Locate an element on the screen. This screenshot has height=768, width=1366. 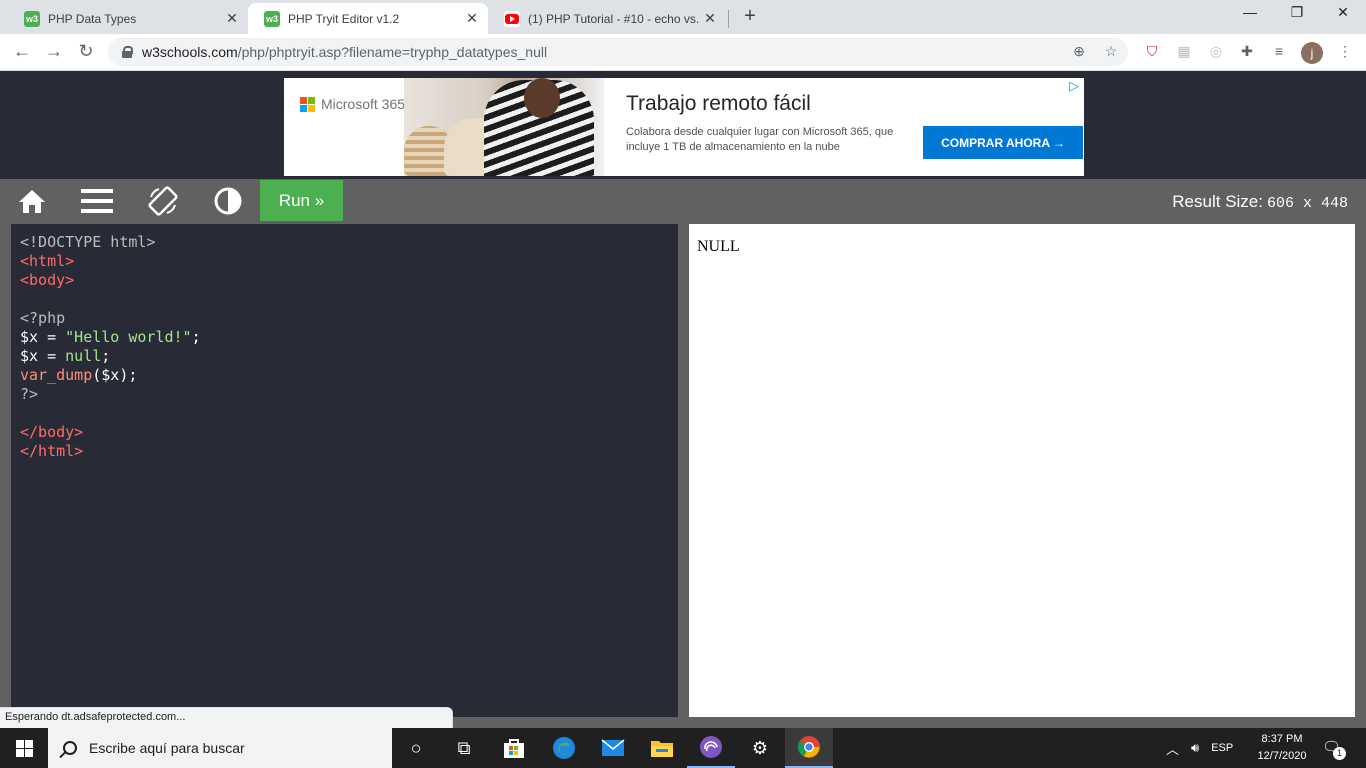
home-icon is located at coordinates (32, 201).